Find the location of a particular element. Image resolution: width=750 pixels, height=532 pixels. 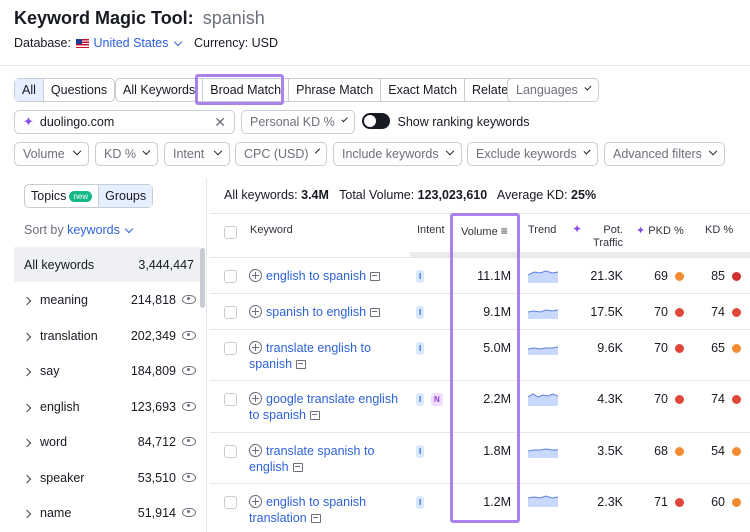

sidebar-item-english: english 123,693 is located at coordinates (107, 406).